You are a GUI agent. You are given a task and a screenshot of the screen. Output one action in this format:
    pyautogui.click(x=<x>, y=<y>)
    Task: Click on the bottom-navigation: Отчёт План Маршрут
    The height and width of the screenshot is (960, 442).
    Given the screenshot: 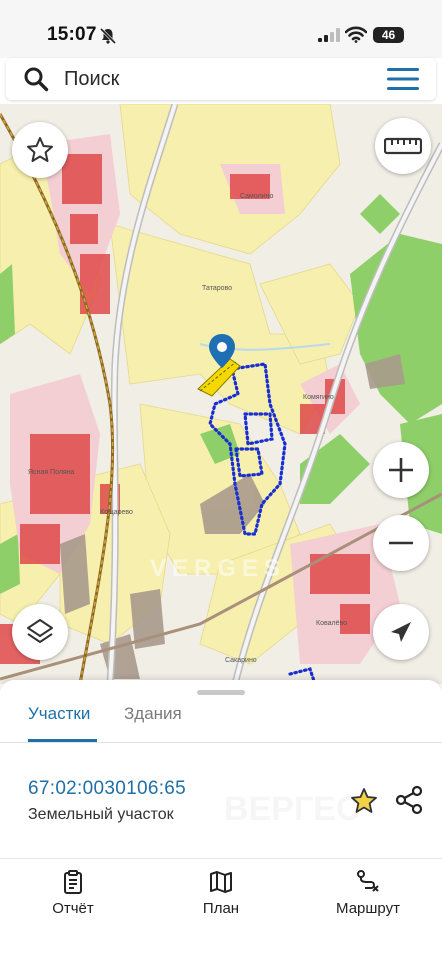 What is the action you would take?
    pyautogui.click(x=221, y=909)
    